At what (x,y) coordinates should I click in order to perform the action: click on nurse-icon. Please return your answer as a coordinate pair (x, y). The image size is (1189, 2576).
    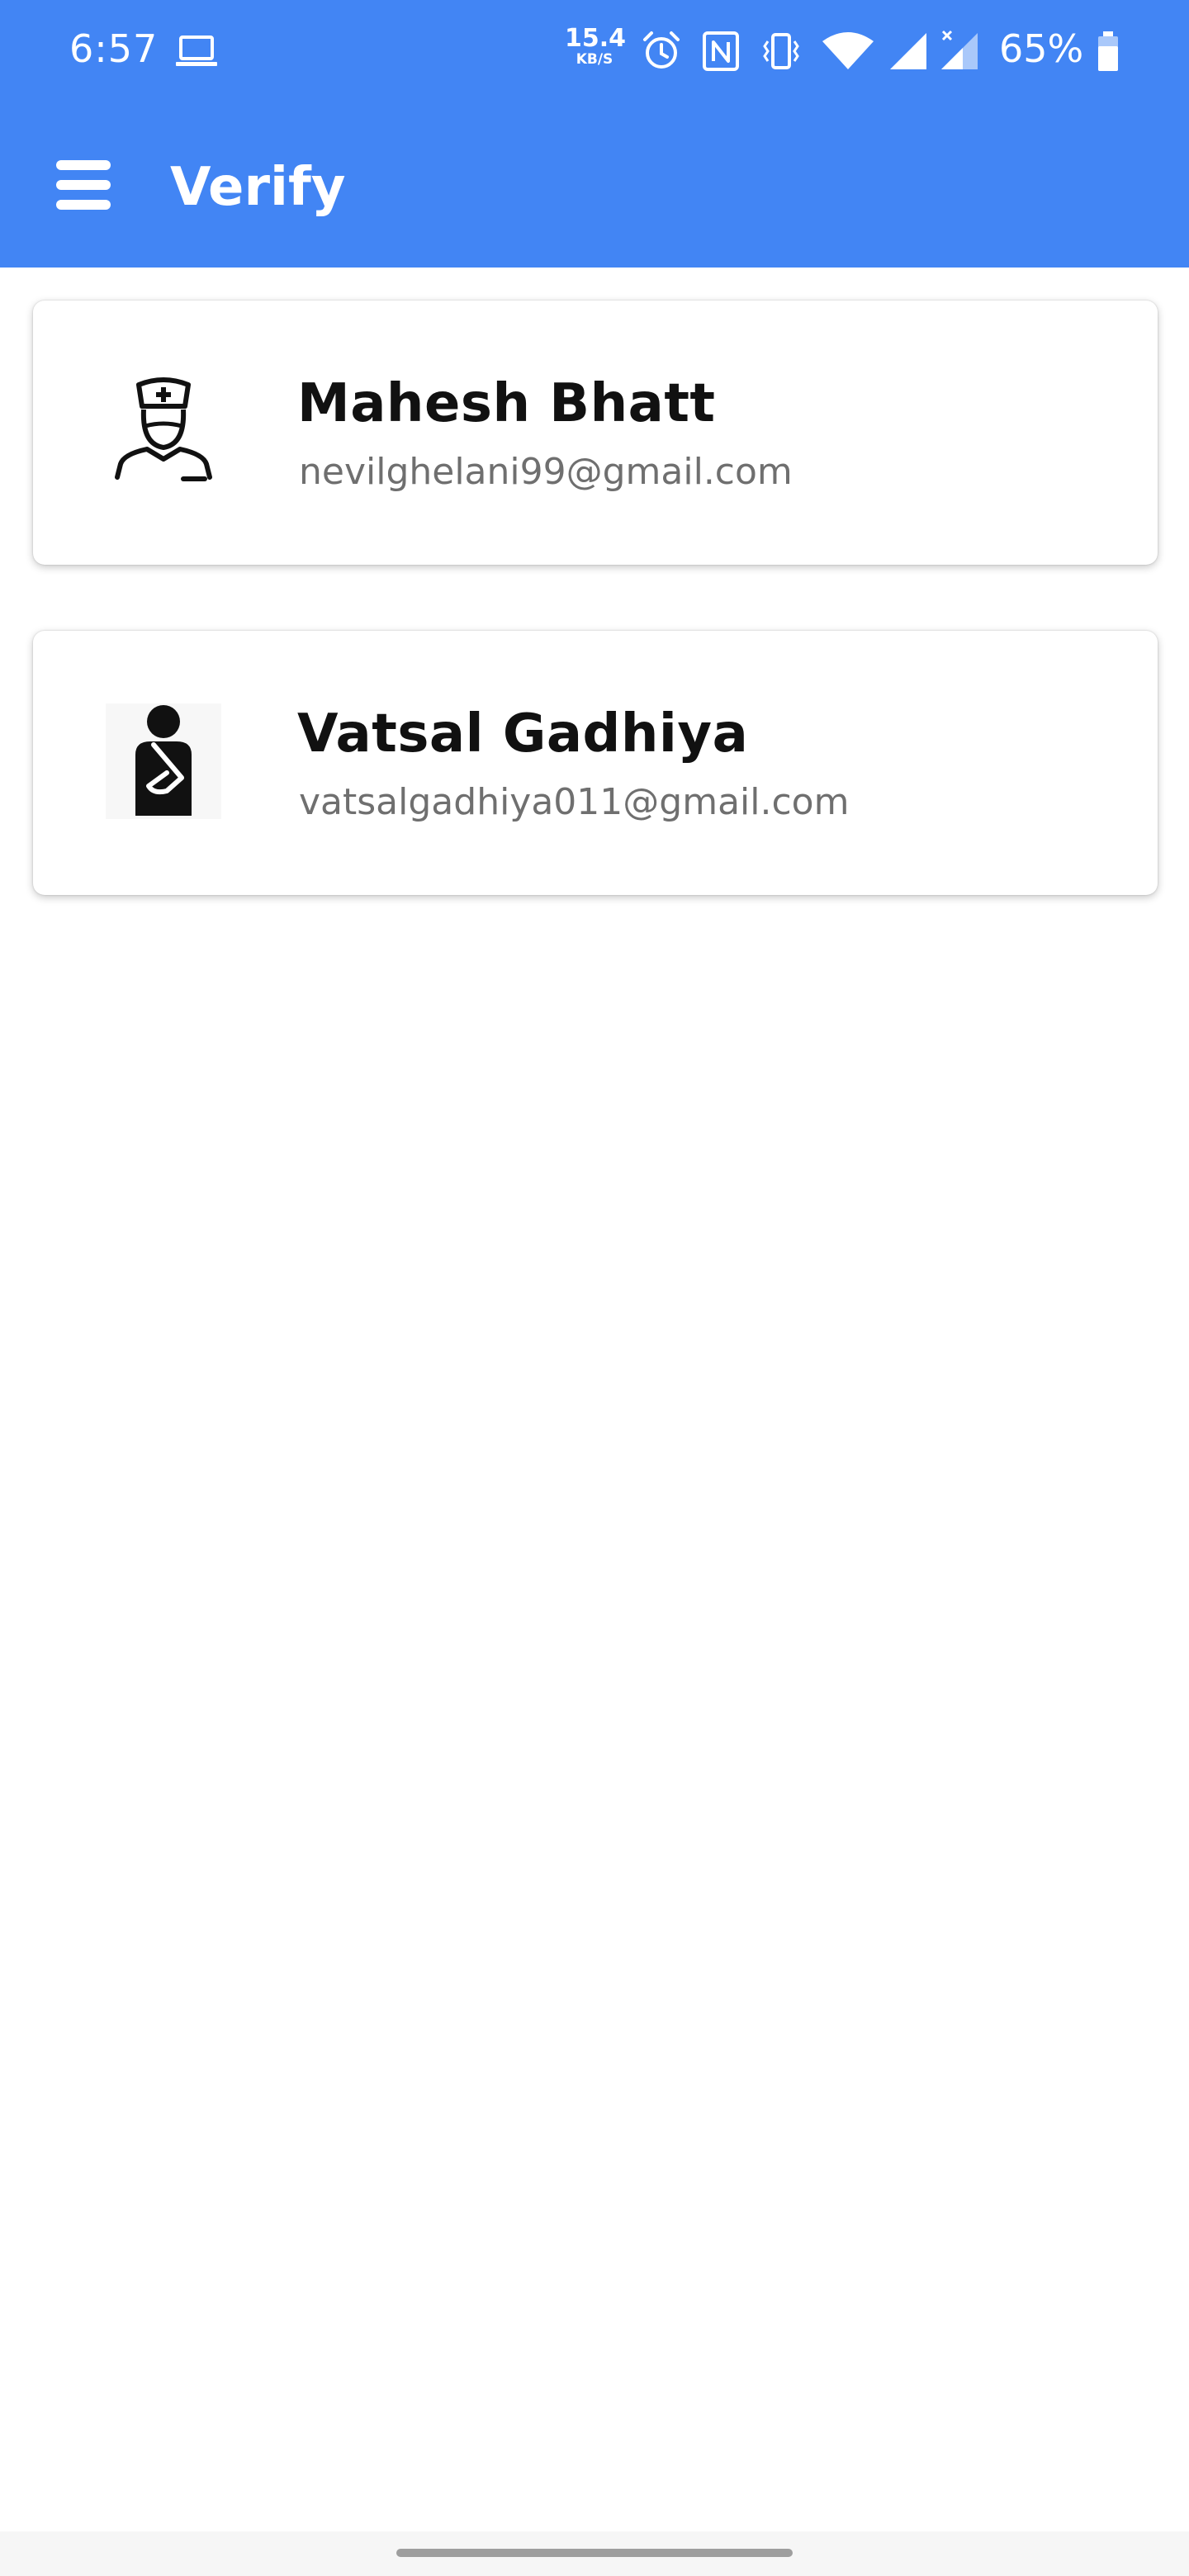
    Looking at the image, I should click on (163, 429).